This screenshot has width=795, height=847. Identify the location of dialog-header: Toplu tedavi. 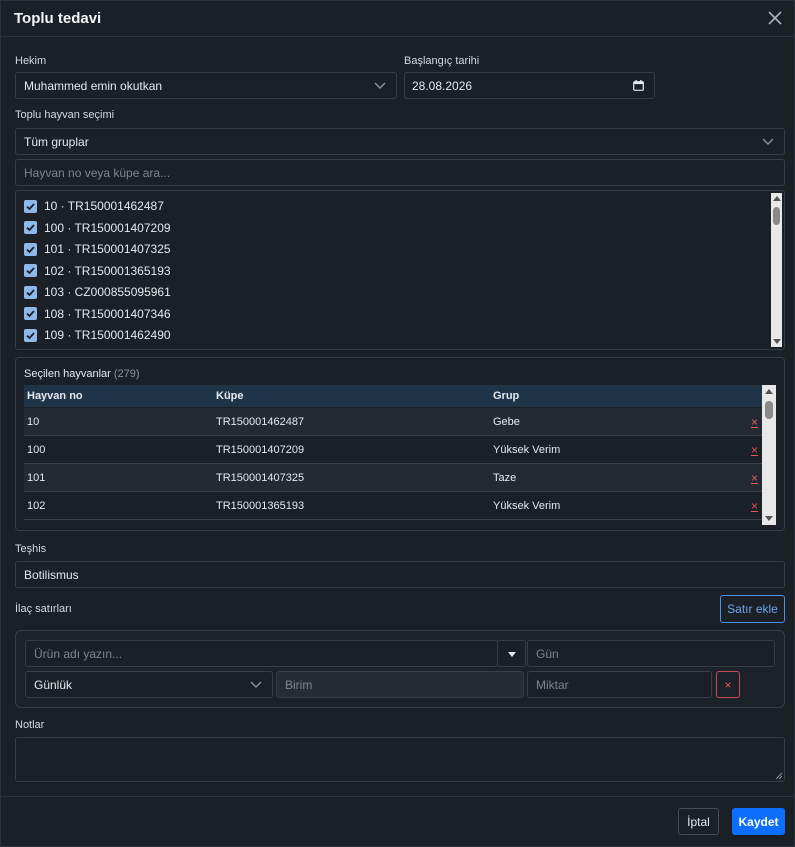
(398, 19).